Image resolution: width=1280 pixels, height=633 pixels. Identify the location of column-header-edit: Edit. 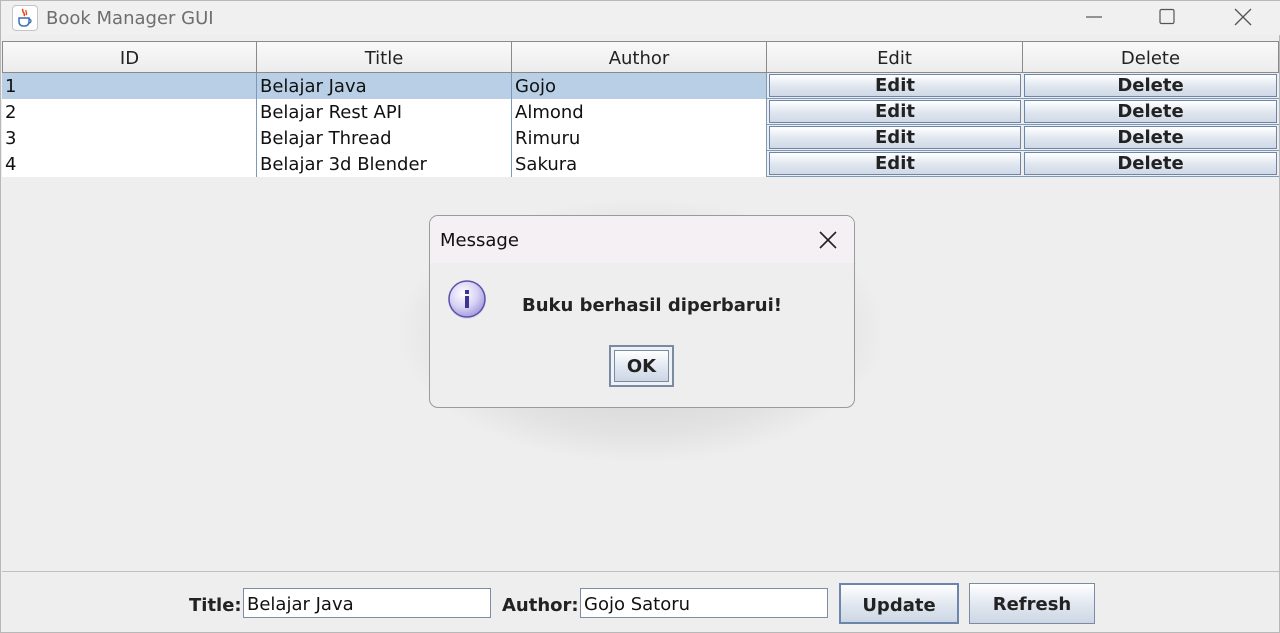
(895, 57).